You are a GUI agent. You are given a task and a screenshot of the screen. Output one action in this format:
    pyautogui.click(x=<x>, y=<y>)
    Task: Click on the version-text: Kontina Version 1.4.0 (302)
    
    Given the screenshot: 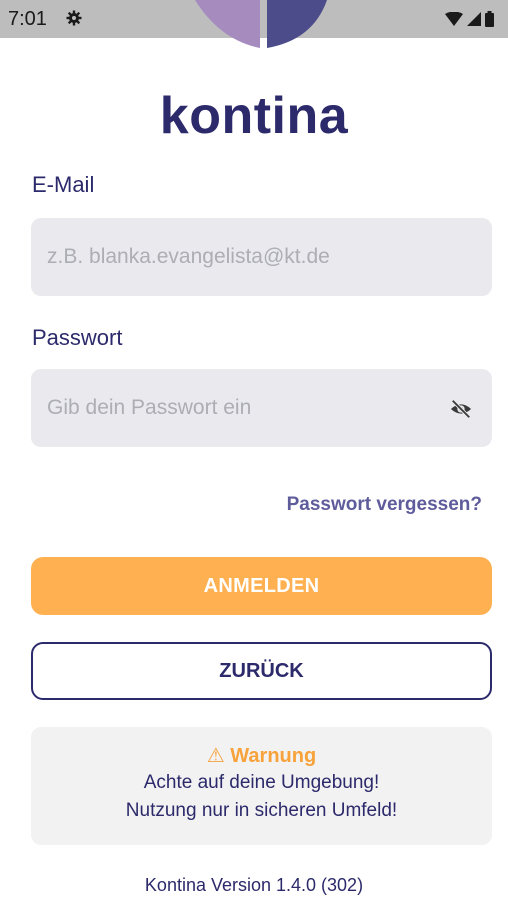 What is the action you would take?
    pyautogui.click(x=254, y=885)
    